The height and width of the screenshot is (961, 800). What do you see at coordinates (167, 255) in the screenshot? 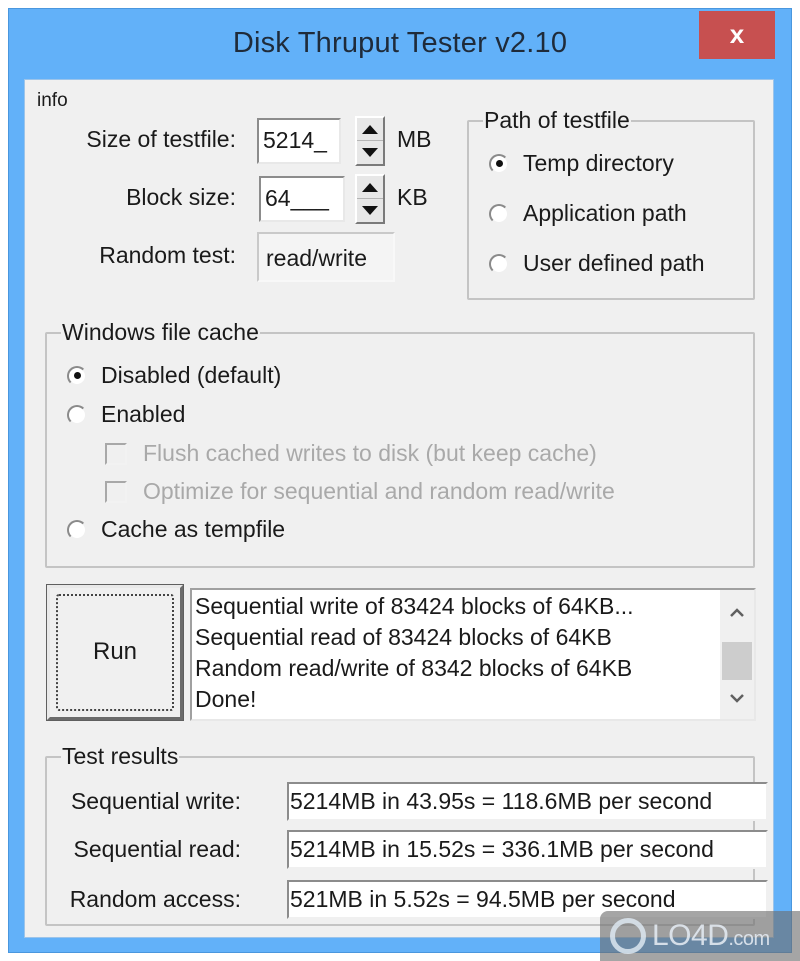
I see `random-test-label: Random test:` at bounding box center [167, 255].